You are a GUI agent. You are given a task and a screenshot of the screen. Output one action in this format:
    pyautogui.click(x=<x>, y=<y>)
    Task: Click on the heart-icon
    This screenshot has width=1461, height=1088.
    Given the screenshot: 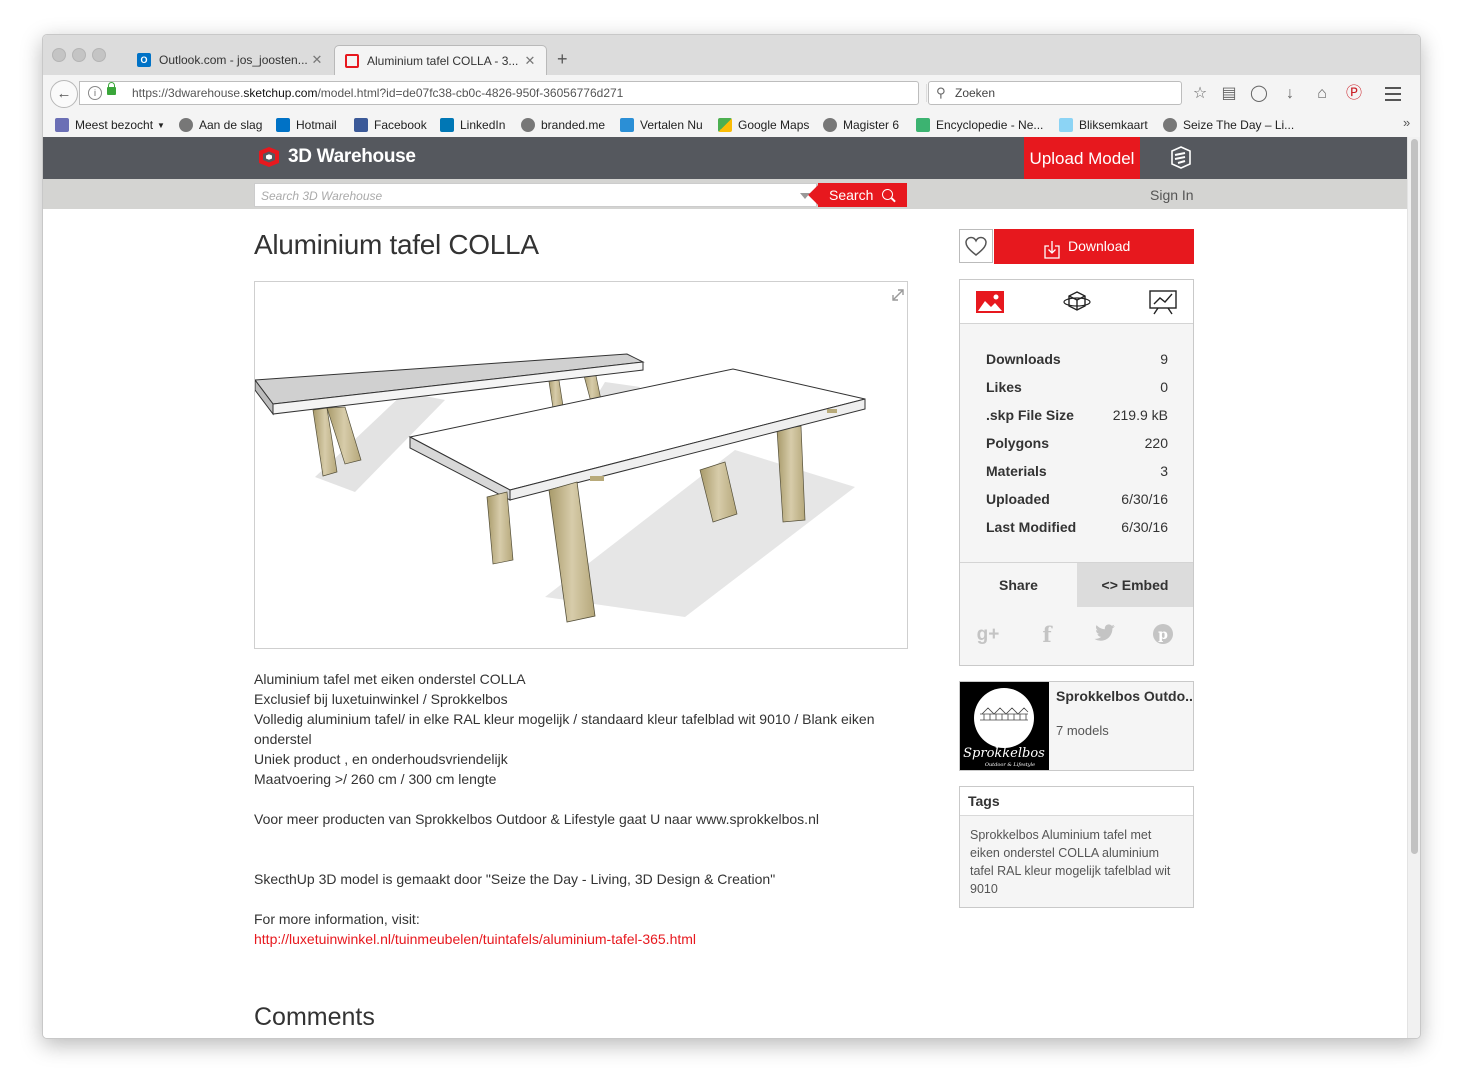 What is the action you would take?
    pyautogui.click(x=976, y=246)
    